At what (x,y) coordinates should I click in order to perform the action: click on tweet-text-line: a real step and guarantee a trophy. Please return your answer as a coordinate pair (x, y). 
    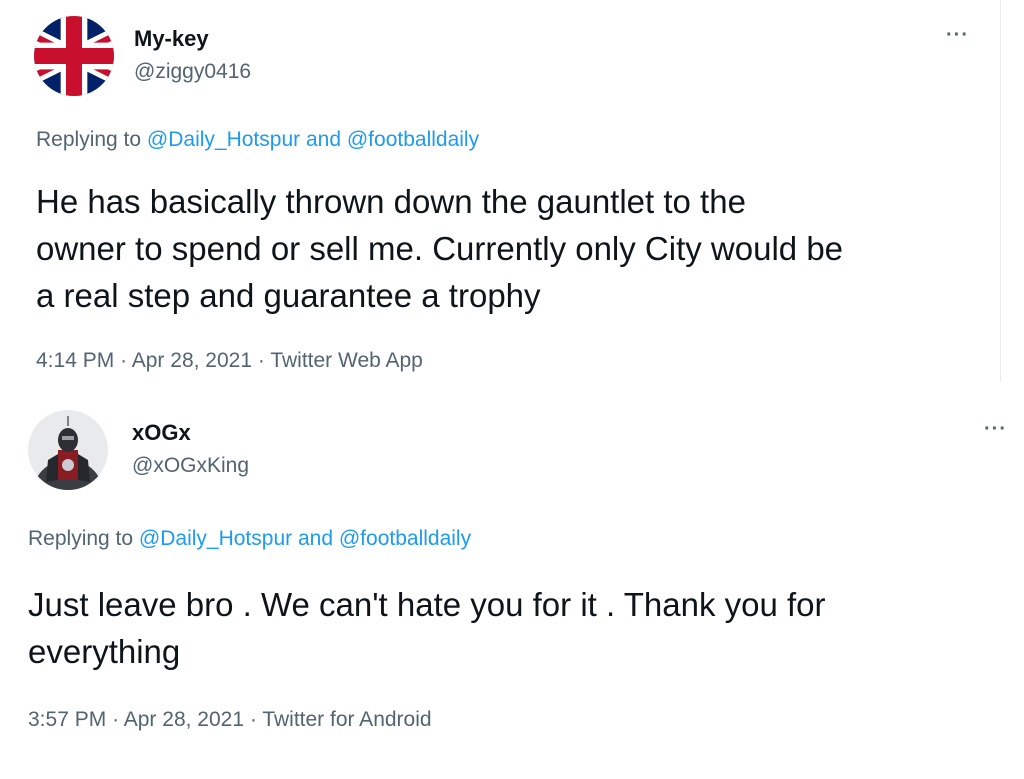
    Looking at the image, I should click on (288, 295).